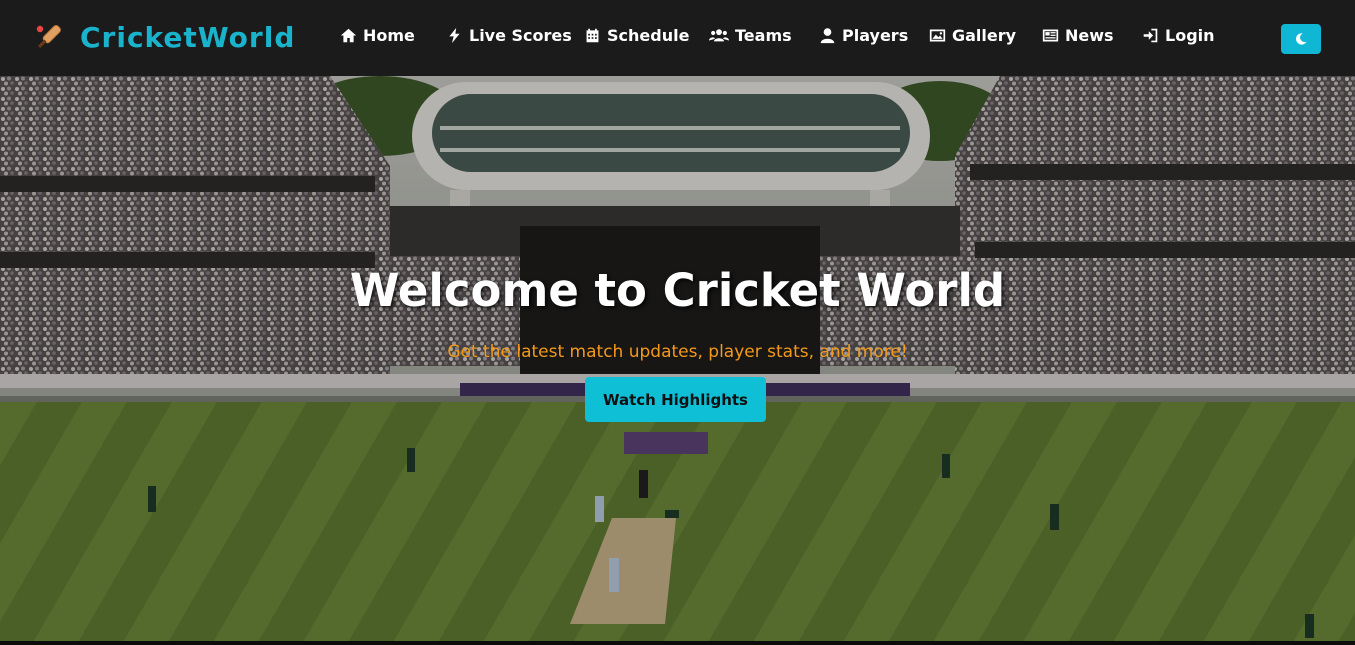  What do you see at coordinates (188, 37) in the screenshot?
I see `brand-name: CricketWorld` at bounding box center [188, 37].